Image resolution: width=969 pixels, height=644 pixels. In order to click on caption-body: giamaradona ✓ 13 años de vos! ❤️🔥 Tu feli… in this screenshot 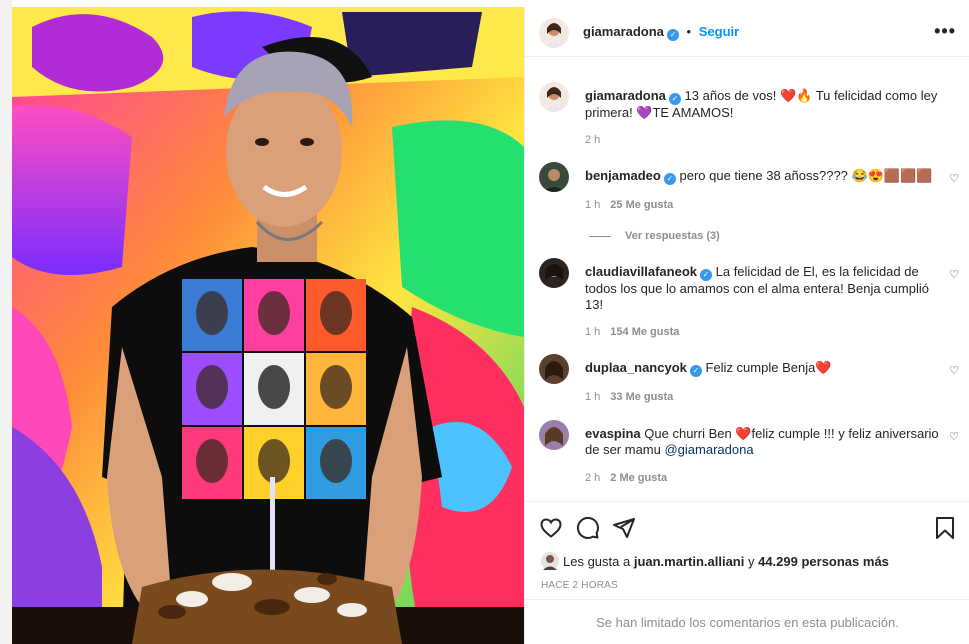, I will do `click(765, 104)`.